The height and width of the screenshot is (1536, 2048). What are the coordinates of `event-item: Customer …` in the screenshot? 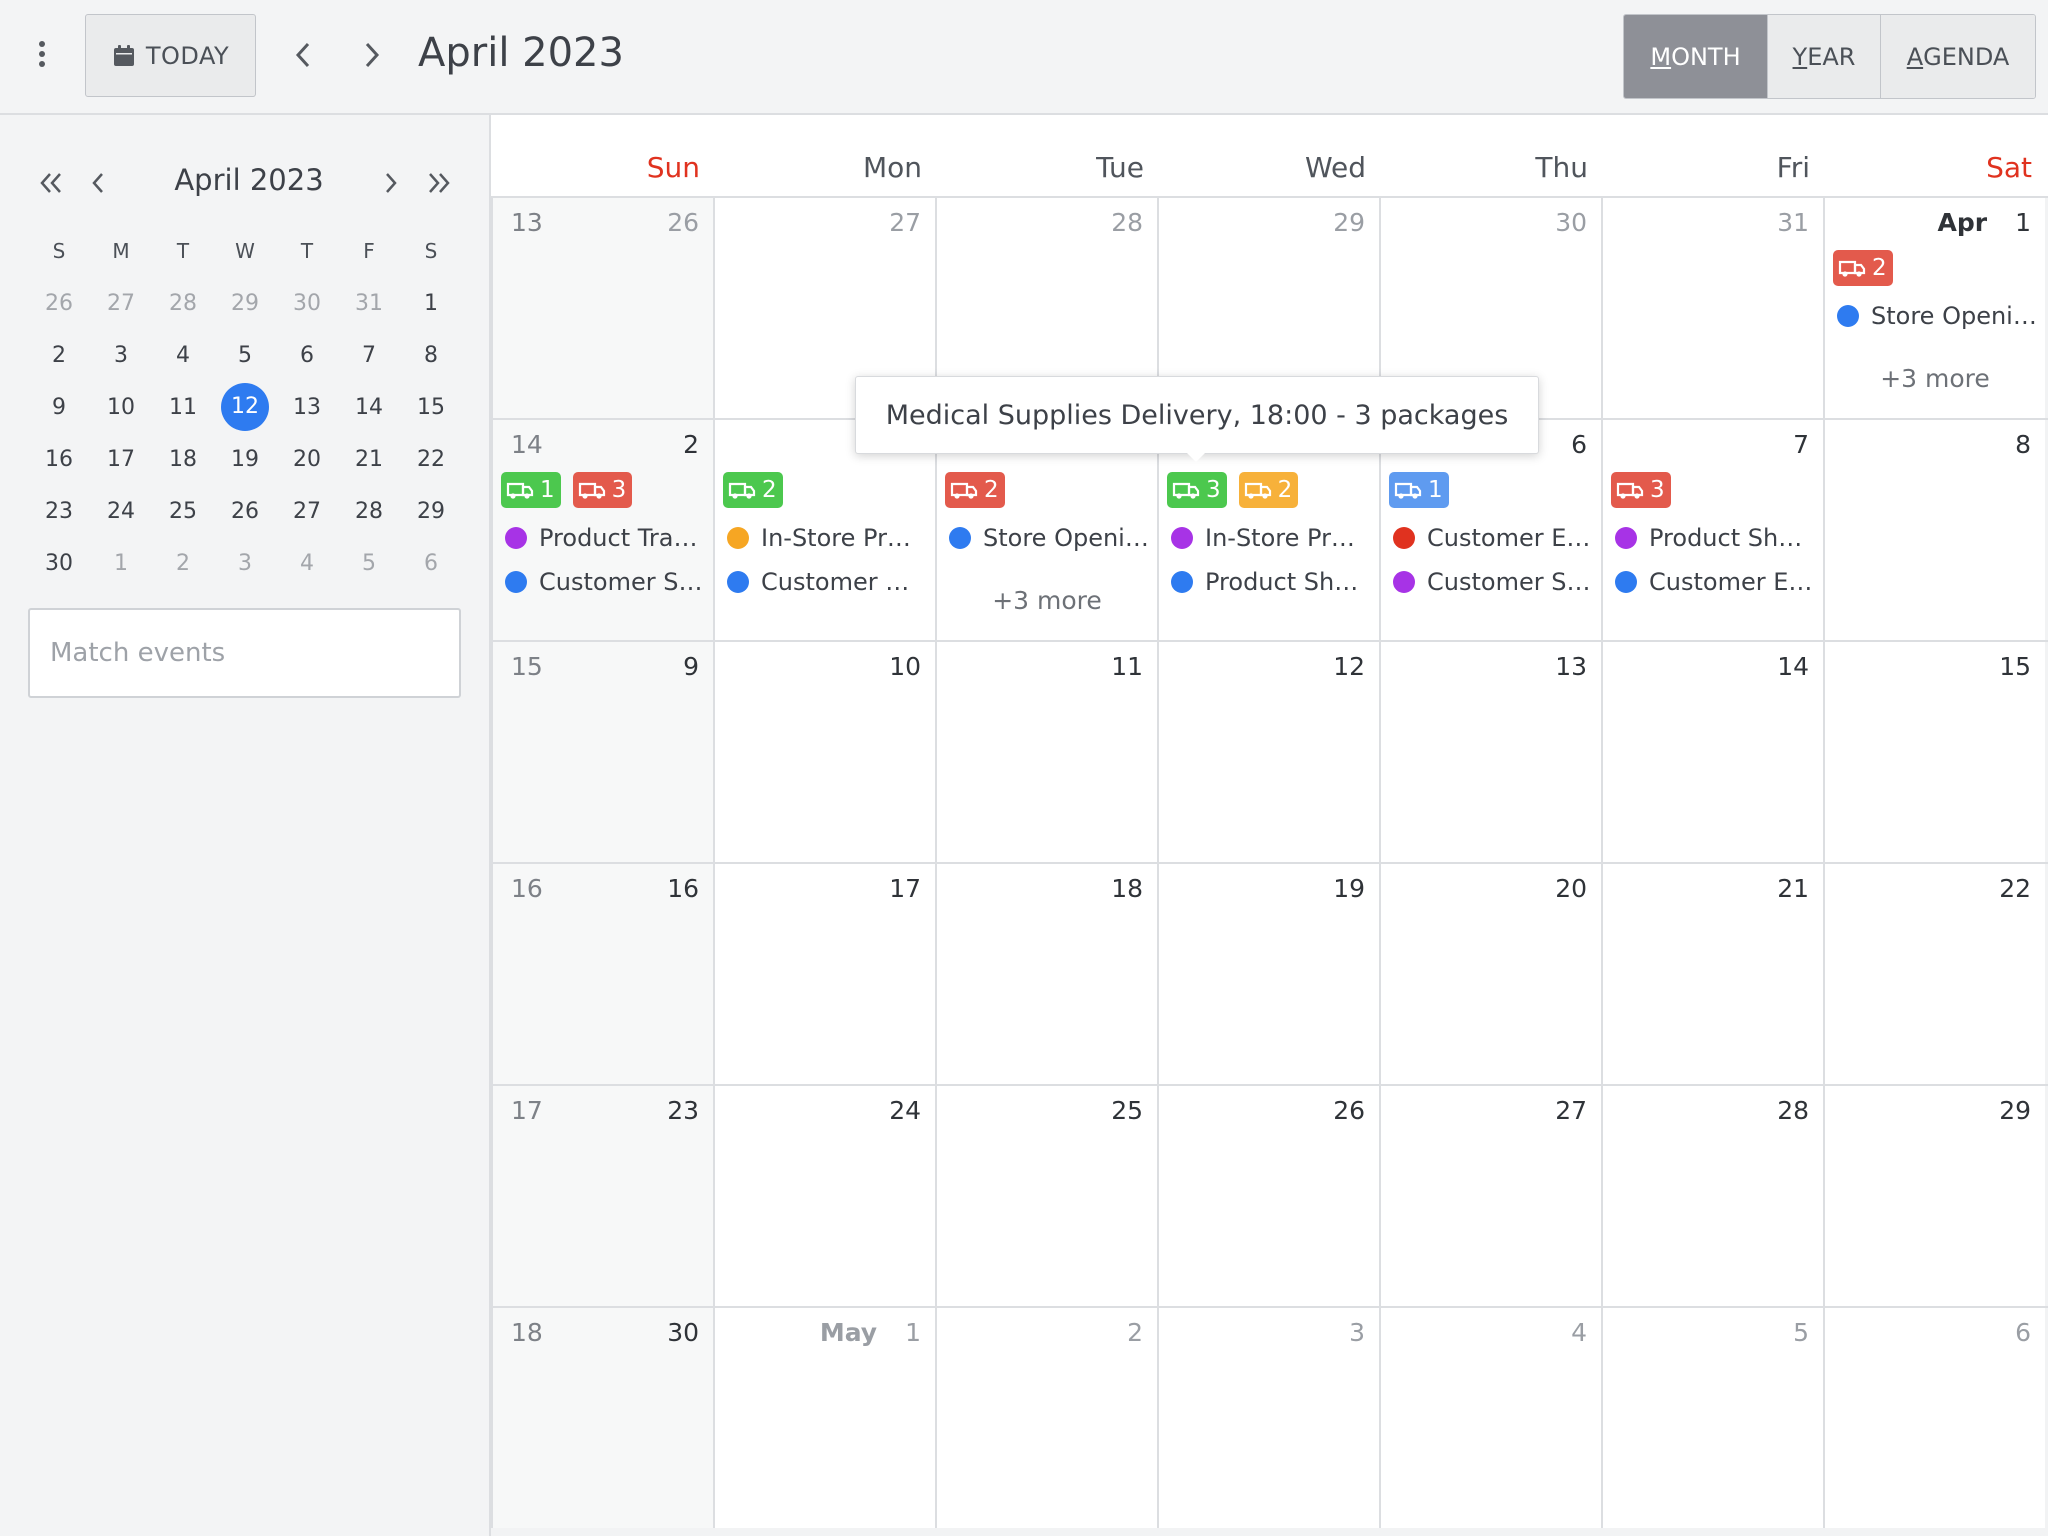 It's located at (829, 582).